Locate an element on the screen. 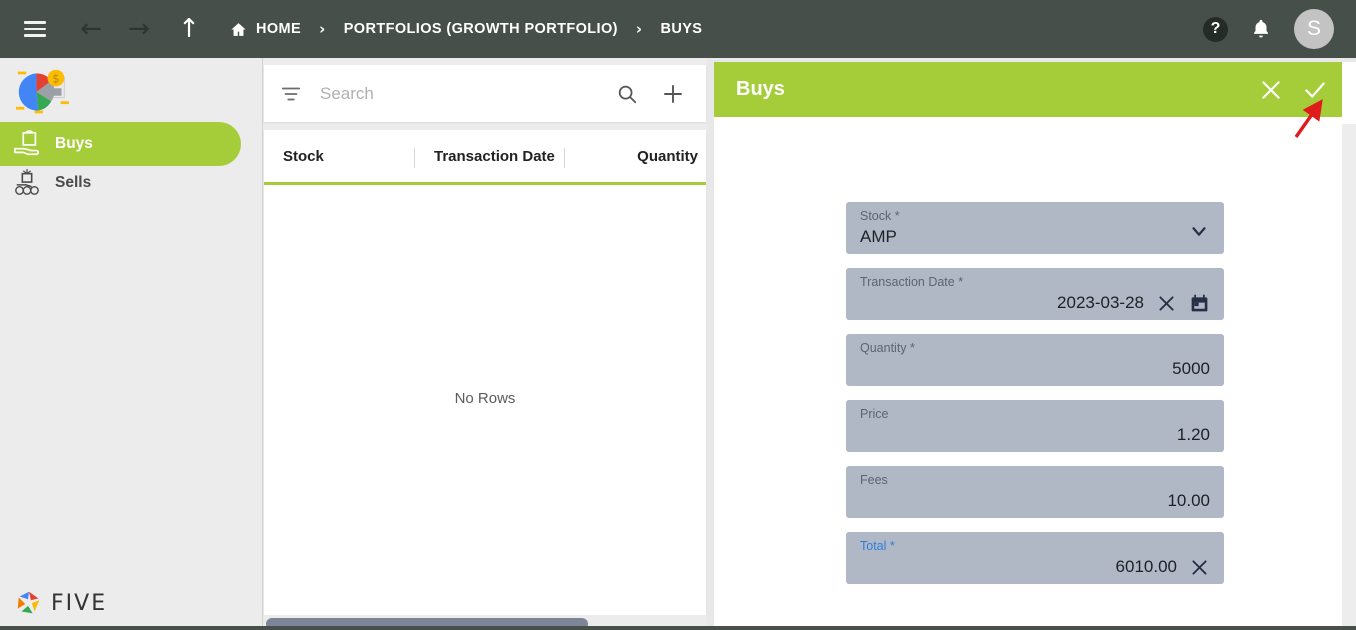 The height and width of the screenshot is (630, 1356). help-glyph: ? is located at coordinates (1215, 28).